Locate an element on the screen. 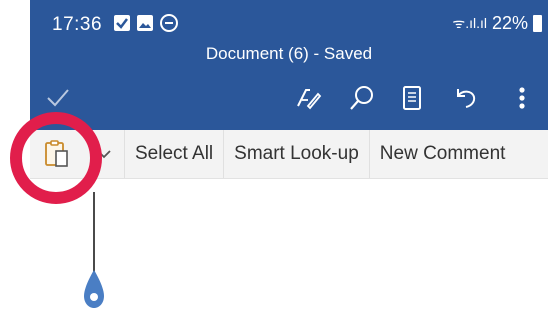 The width and height of the screenshot is (548, 314). chevron-down-icon is located at coordinates (104, 154).